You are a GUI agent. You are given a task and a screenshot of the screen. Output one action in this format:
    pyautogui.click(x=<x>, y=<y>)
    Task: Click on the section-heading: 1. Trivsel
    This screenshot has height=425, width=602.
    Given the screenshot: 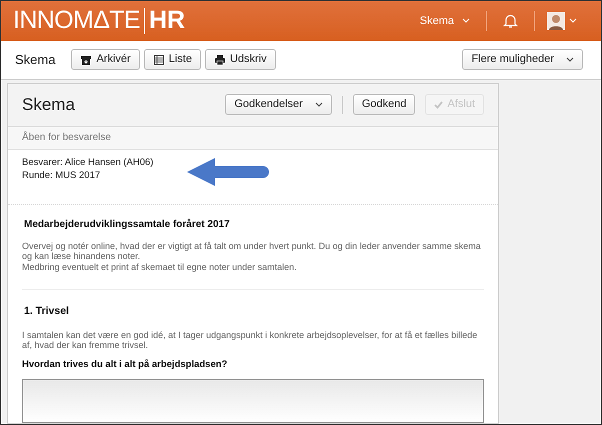 What is the action you would take?
    pyautogui.click(x=46, y=311)
    